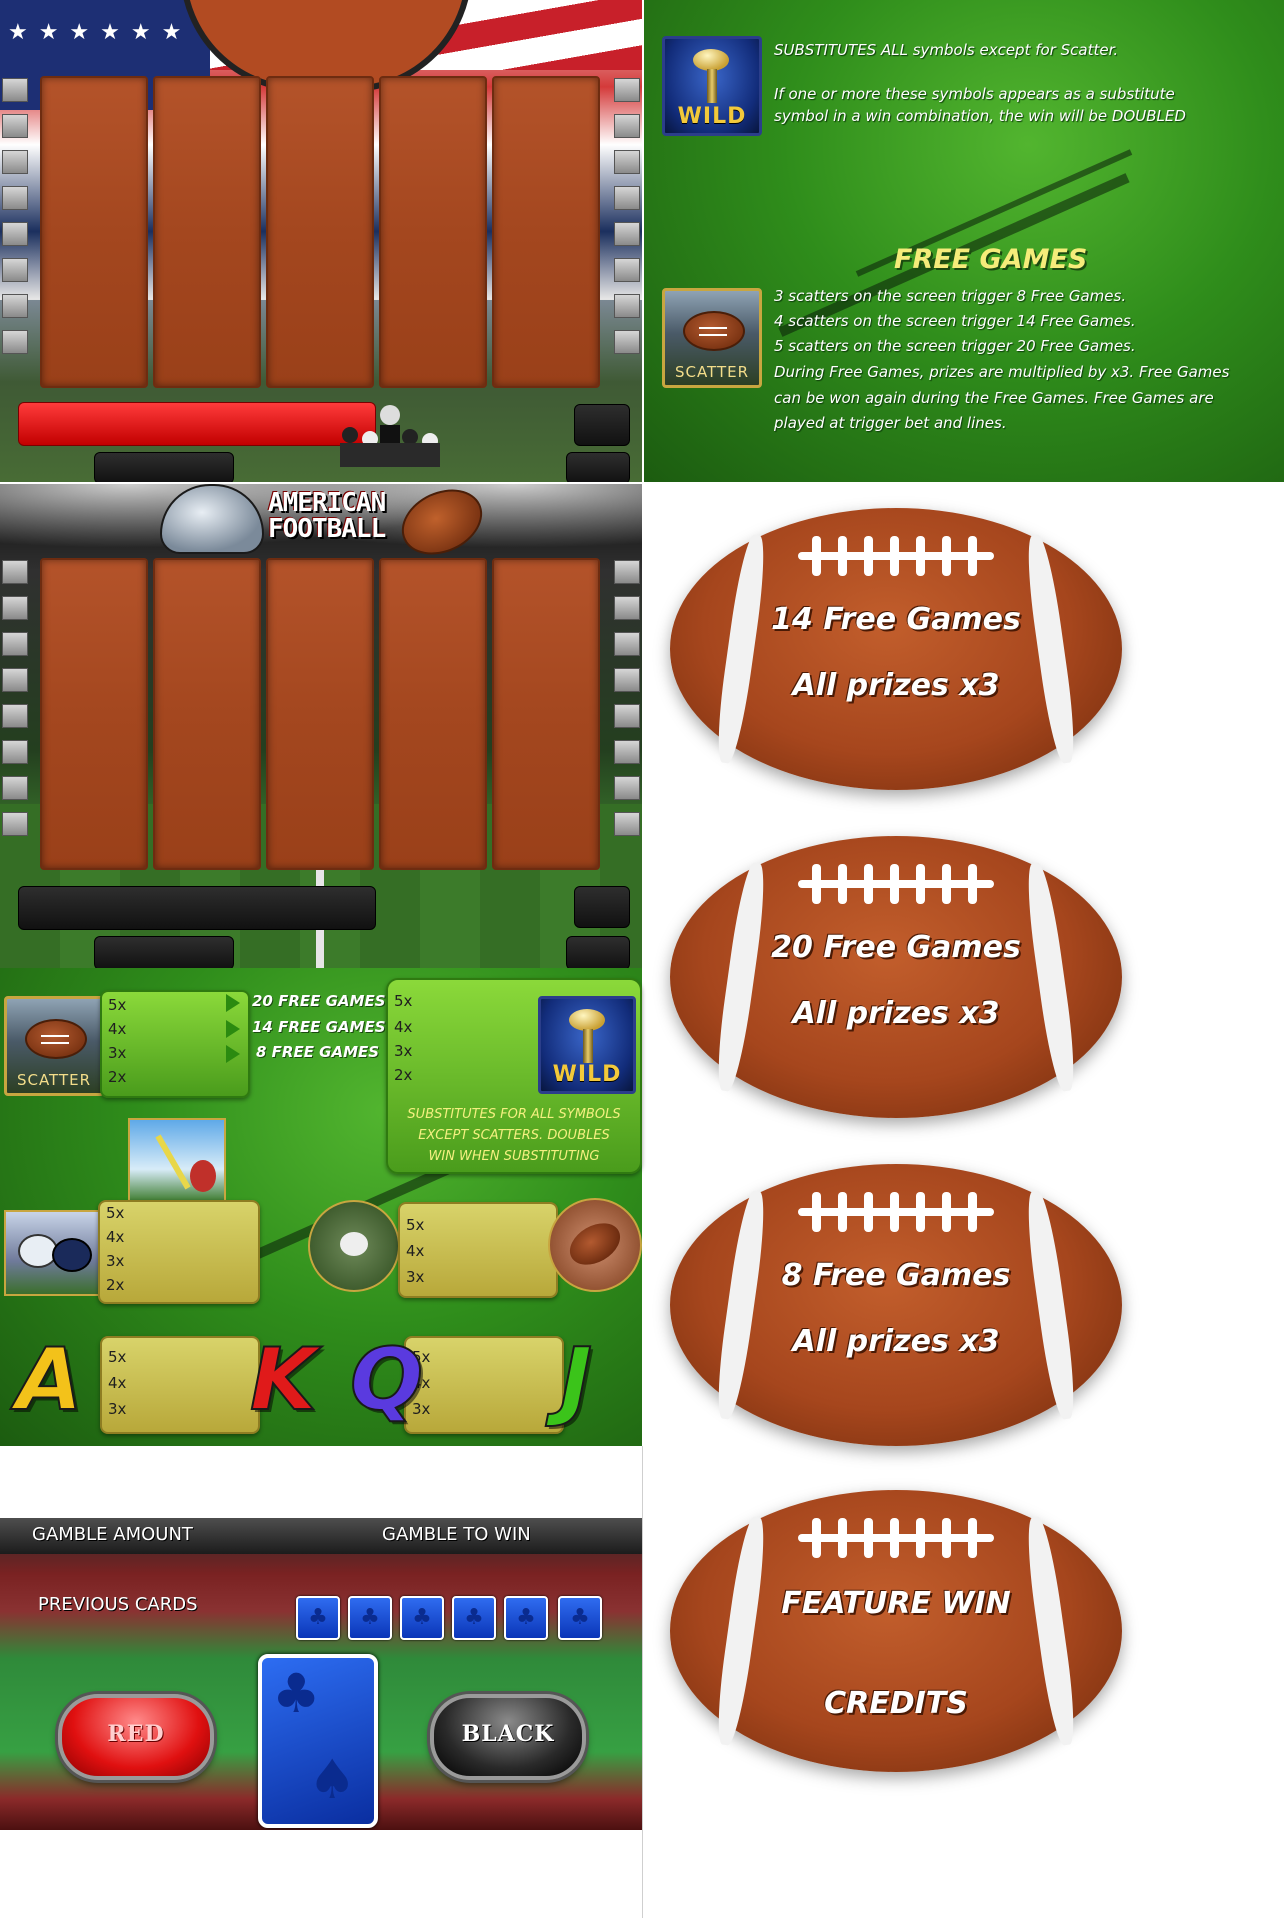 The image size is (1284, 1918). What do you see at coordinates (580, 1618) in the screenshot?
I see `previous-card-6: ♣` at bounding box center [580, 1618].